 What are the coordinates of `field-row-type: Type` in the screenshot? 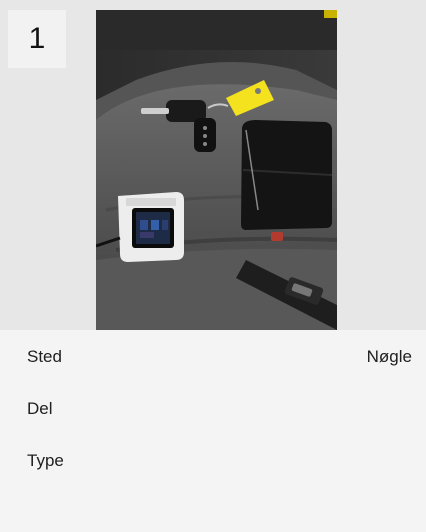 It's located at (219, 461).